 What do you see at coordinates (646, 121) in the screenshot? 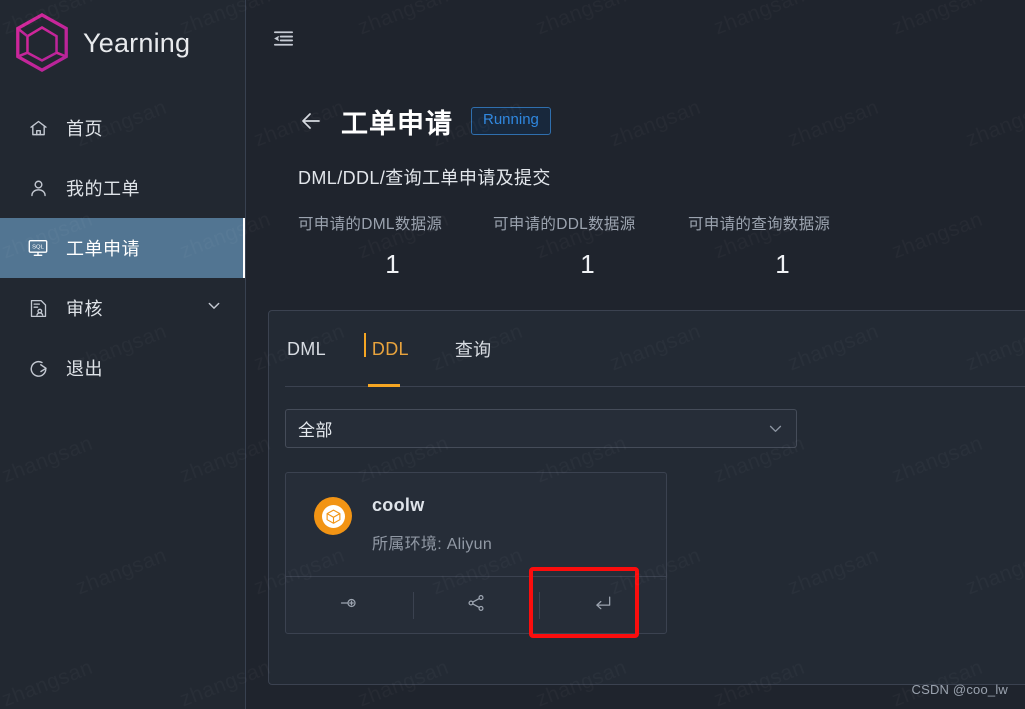
I see `page-title-row: 工单申请 Running` at bounding box center [646, 121].